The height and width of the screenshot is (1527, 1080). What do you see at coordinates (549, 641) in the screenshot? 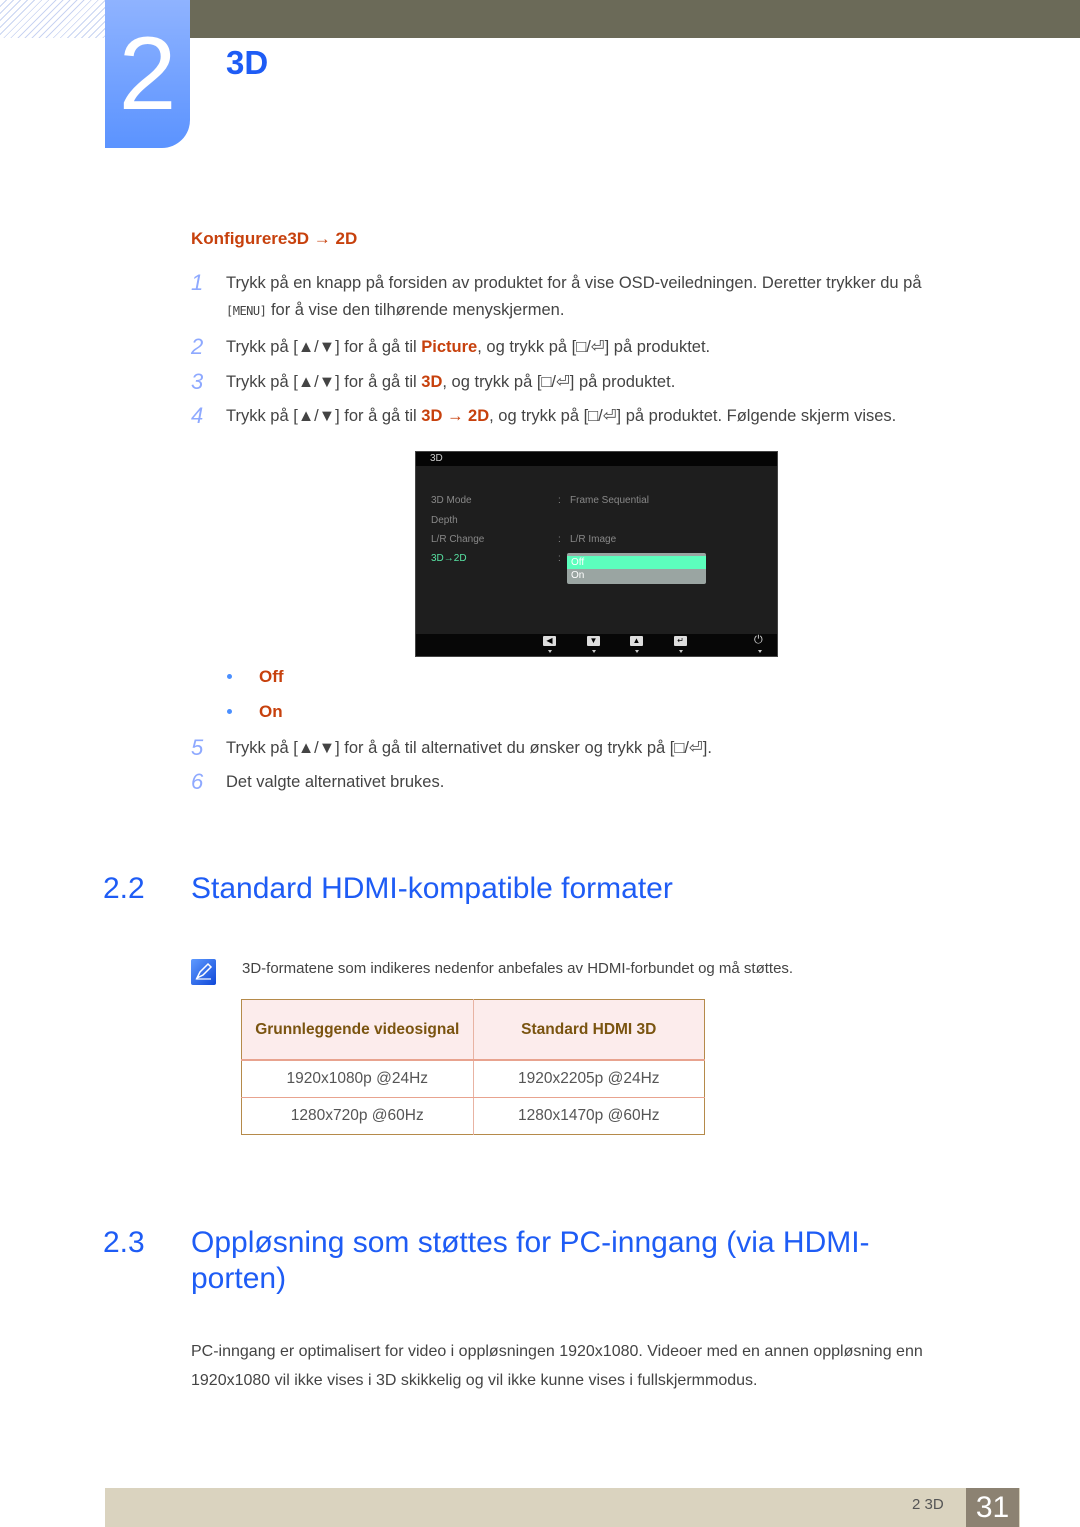
I see `left-icon: ◀` at bounding box center [549, 641].